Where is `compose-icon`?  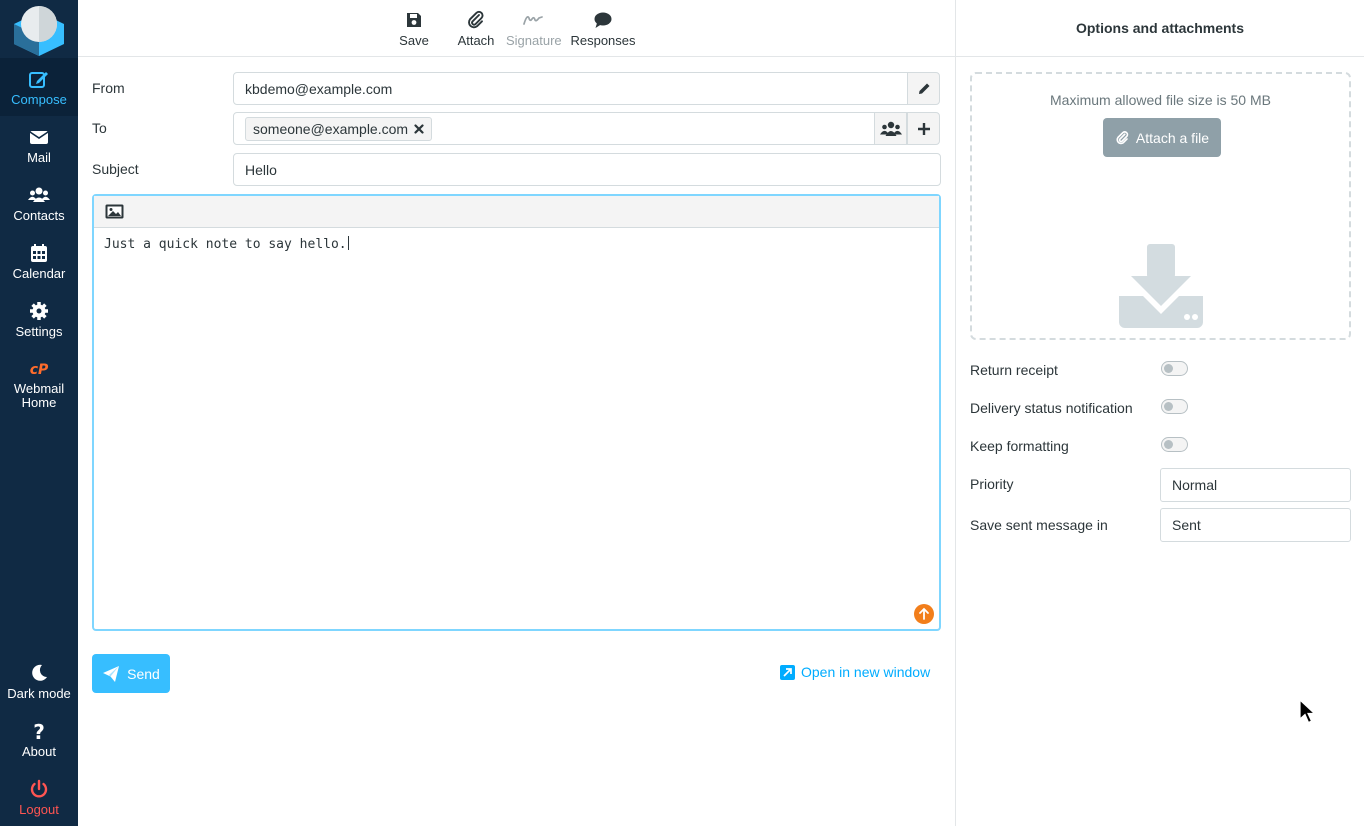
compose-icon is located at coordinates (38, 80).